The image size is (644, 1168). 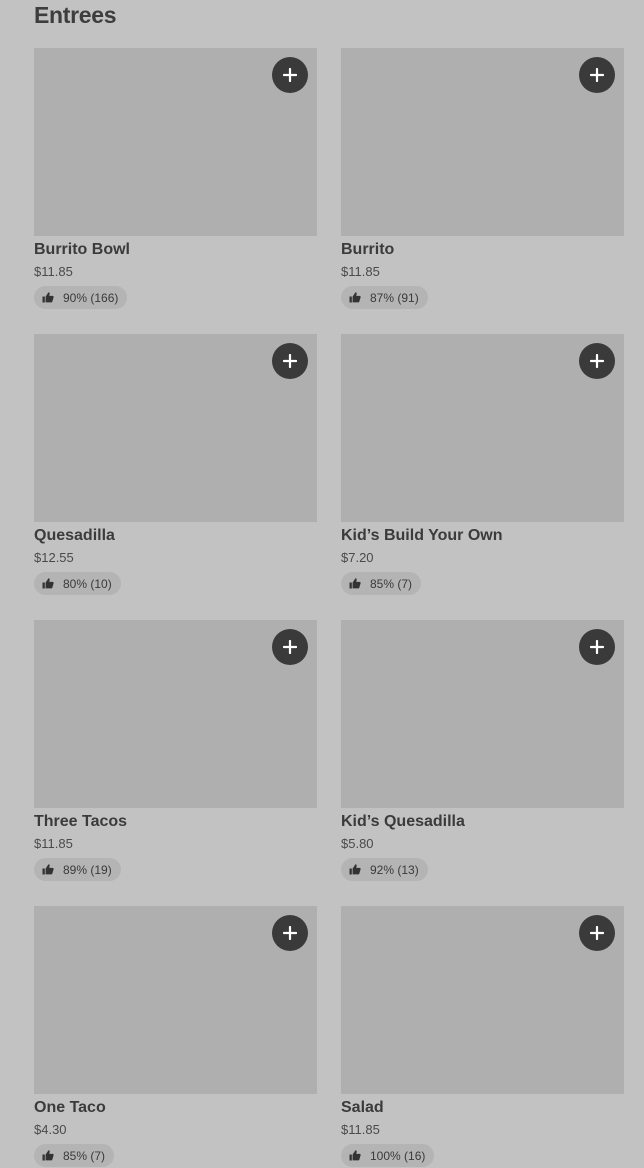 I want to click on menu-item-card: Burrito Bowl $11.85 90% (166), so click(x=175, y=179).